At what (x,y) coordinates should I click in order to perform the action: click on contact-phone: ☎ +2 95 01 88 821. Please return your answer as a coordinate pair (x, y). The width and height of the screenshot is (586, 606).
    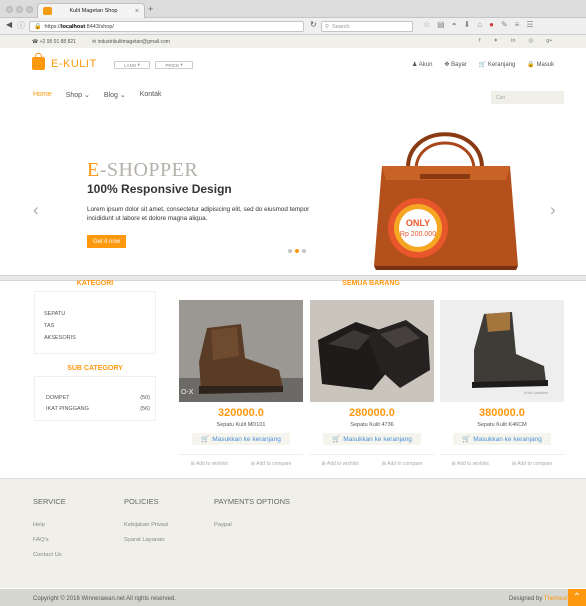
    Looking at the image, I should click on (54, 42).